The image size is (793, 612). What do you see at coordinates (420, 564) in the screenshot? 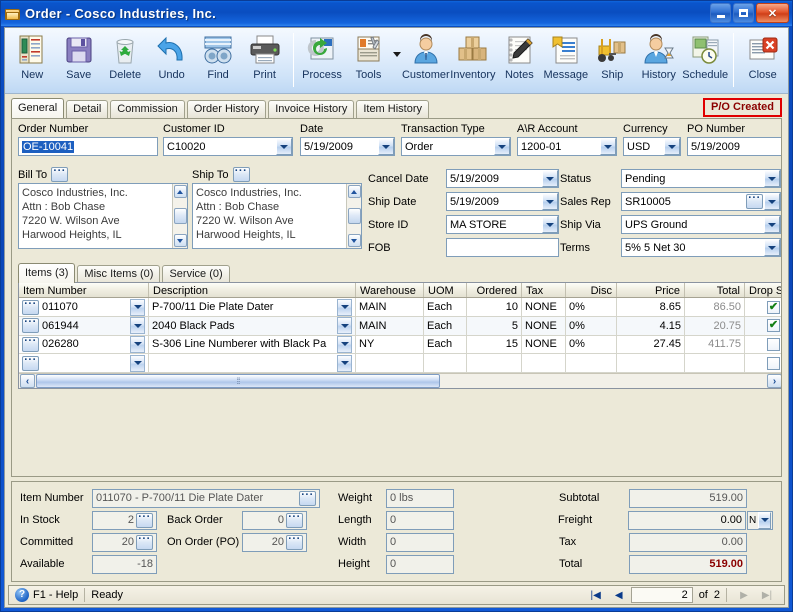
I see `height-field: 0` at bounding box center [420, 564].